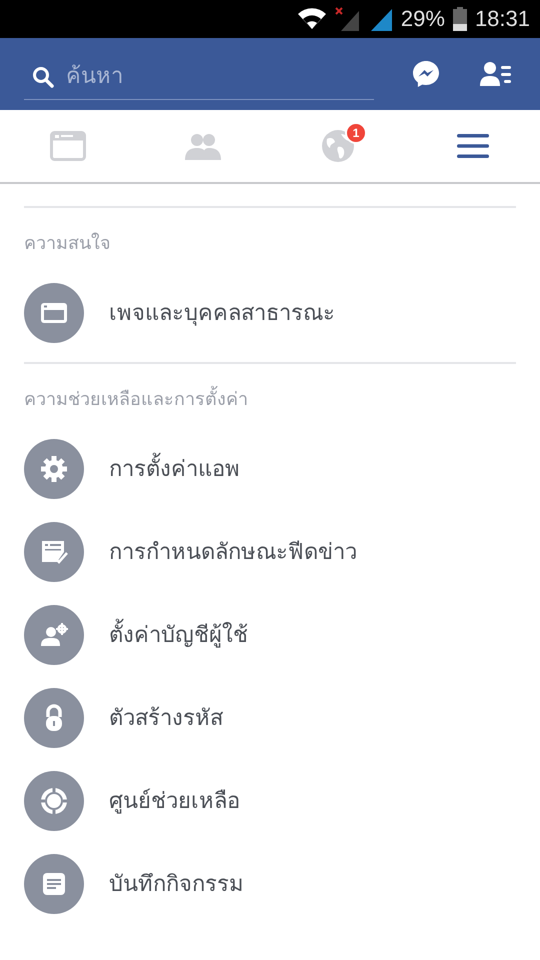  Describe the element at coordinates (54, 312) in the screenshot. I see `browser-window-icon` at that location.